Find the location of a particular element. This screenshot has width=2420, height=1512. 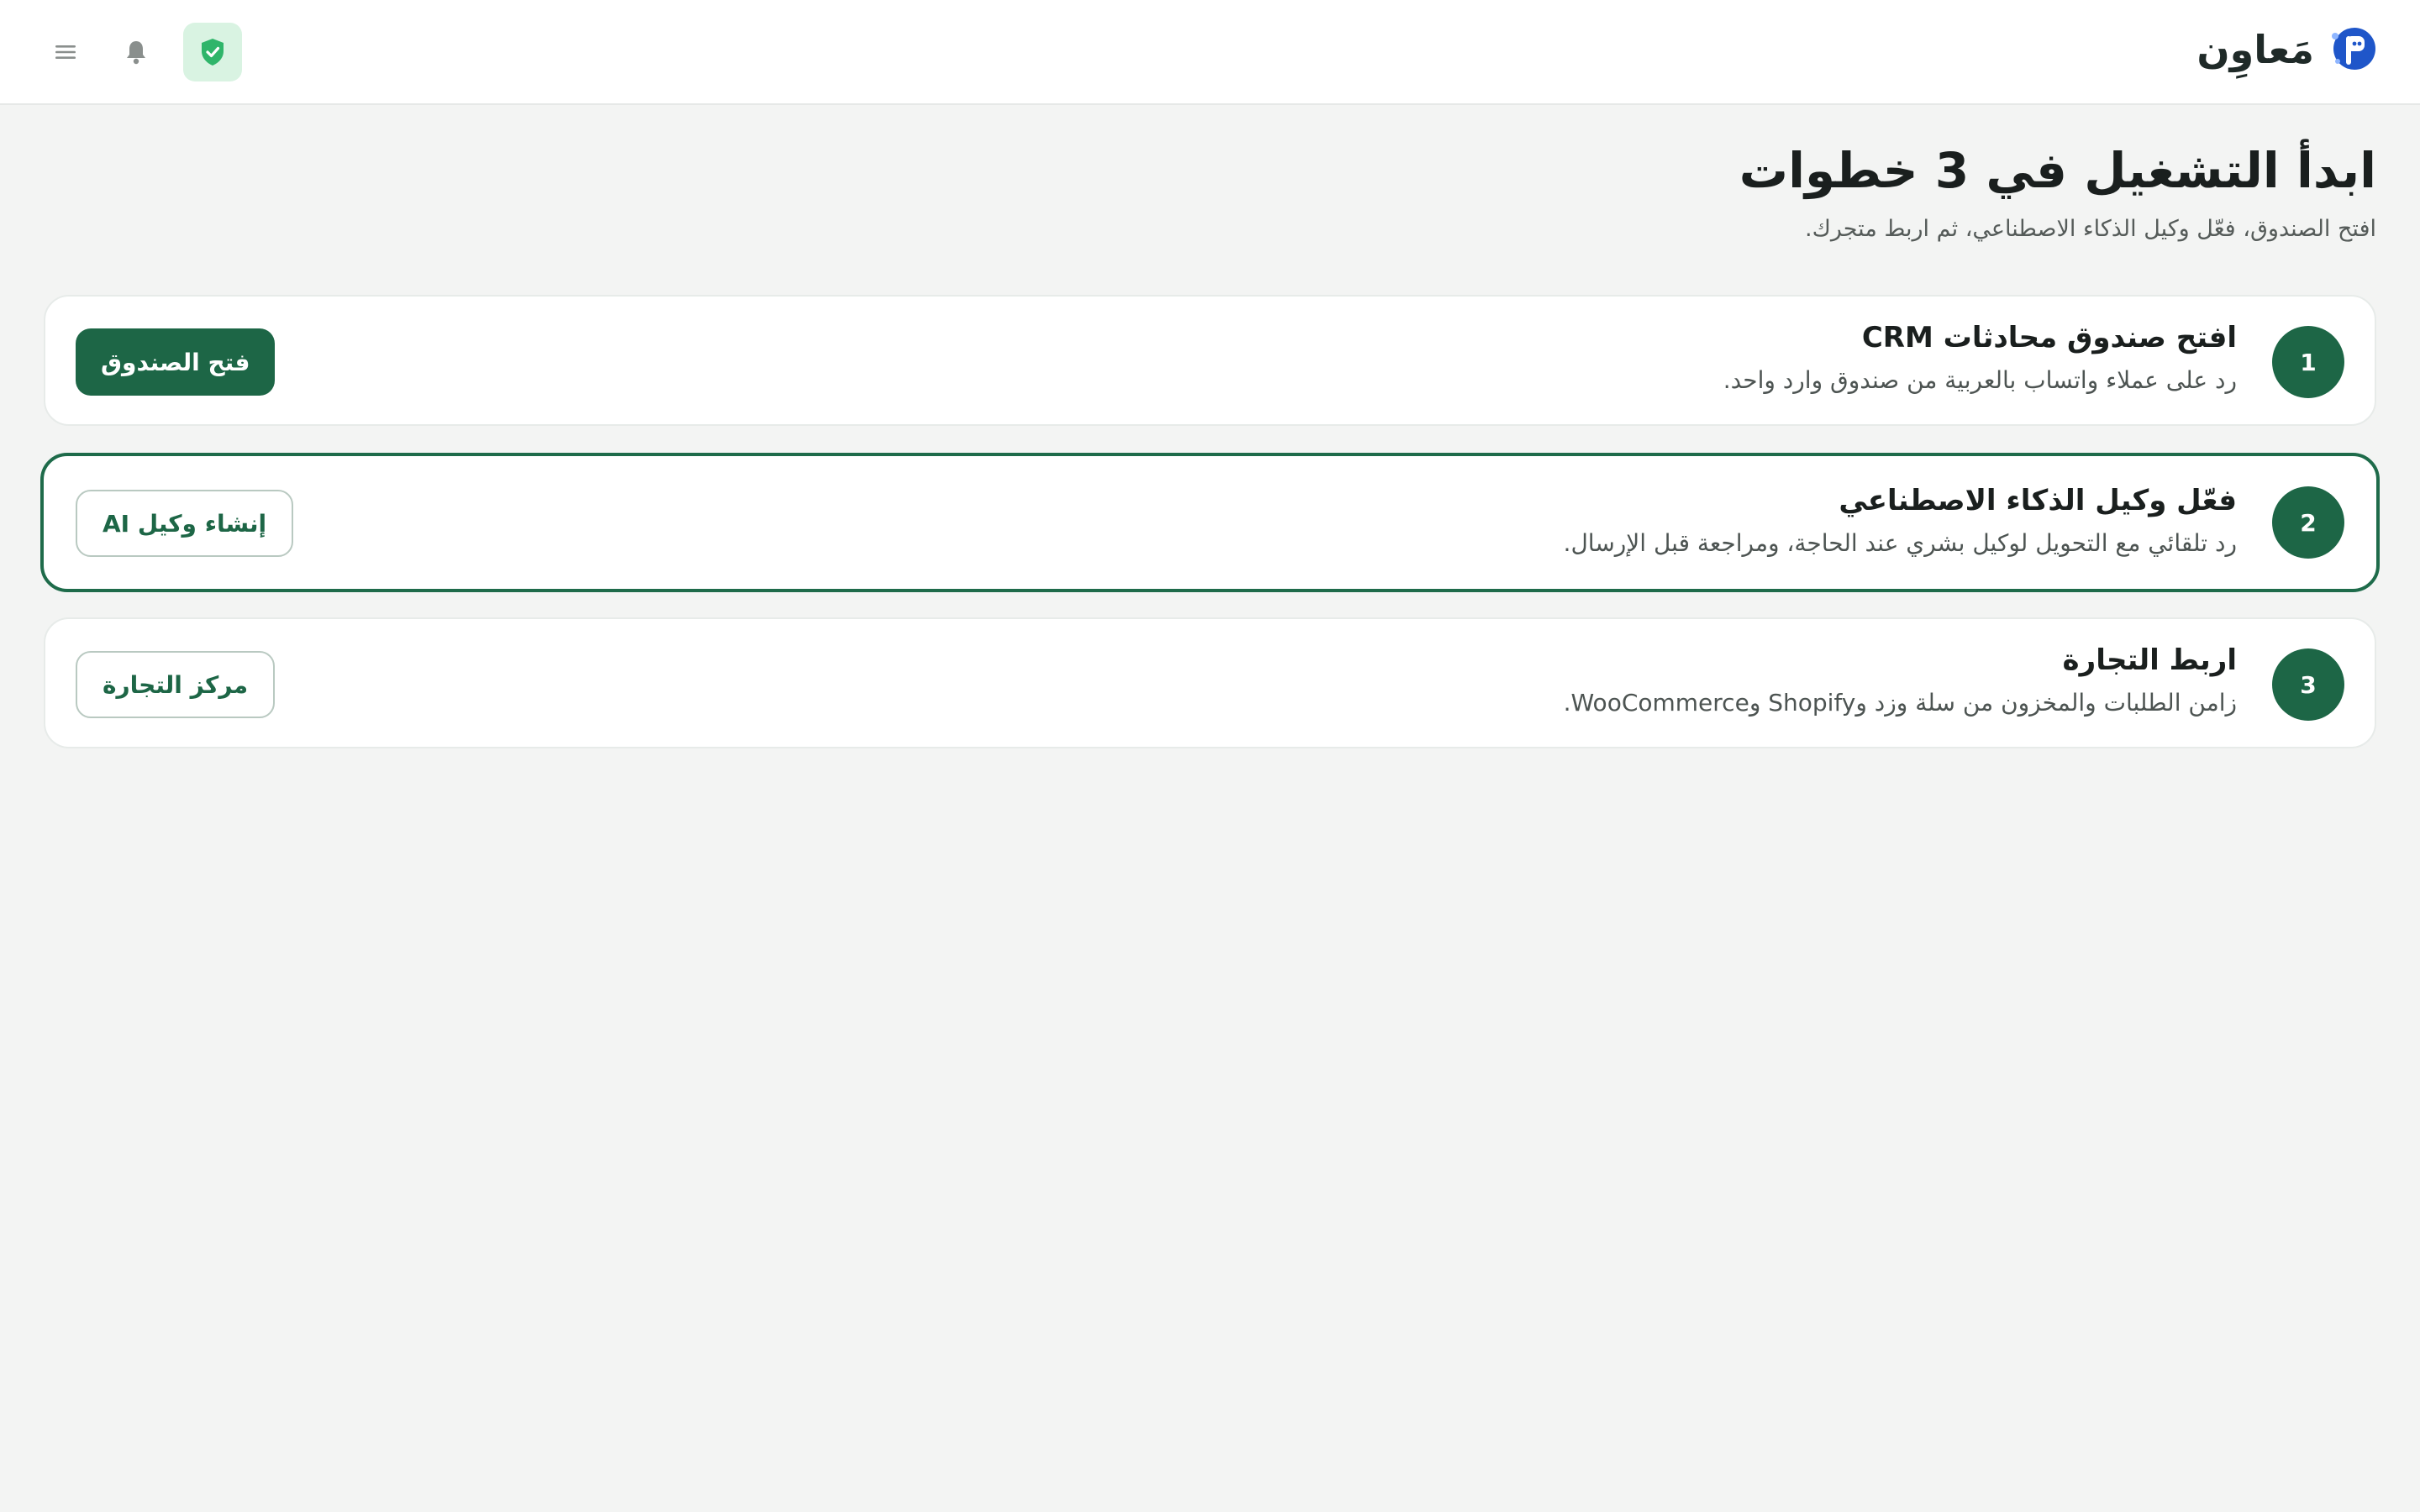

step-number-badge: 3 is located at coordinates (2308, 684).